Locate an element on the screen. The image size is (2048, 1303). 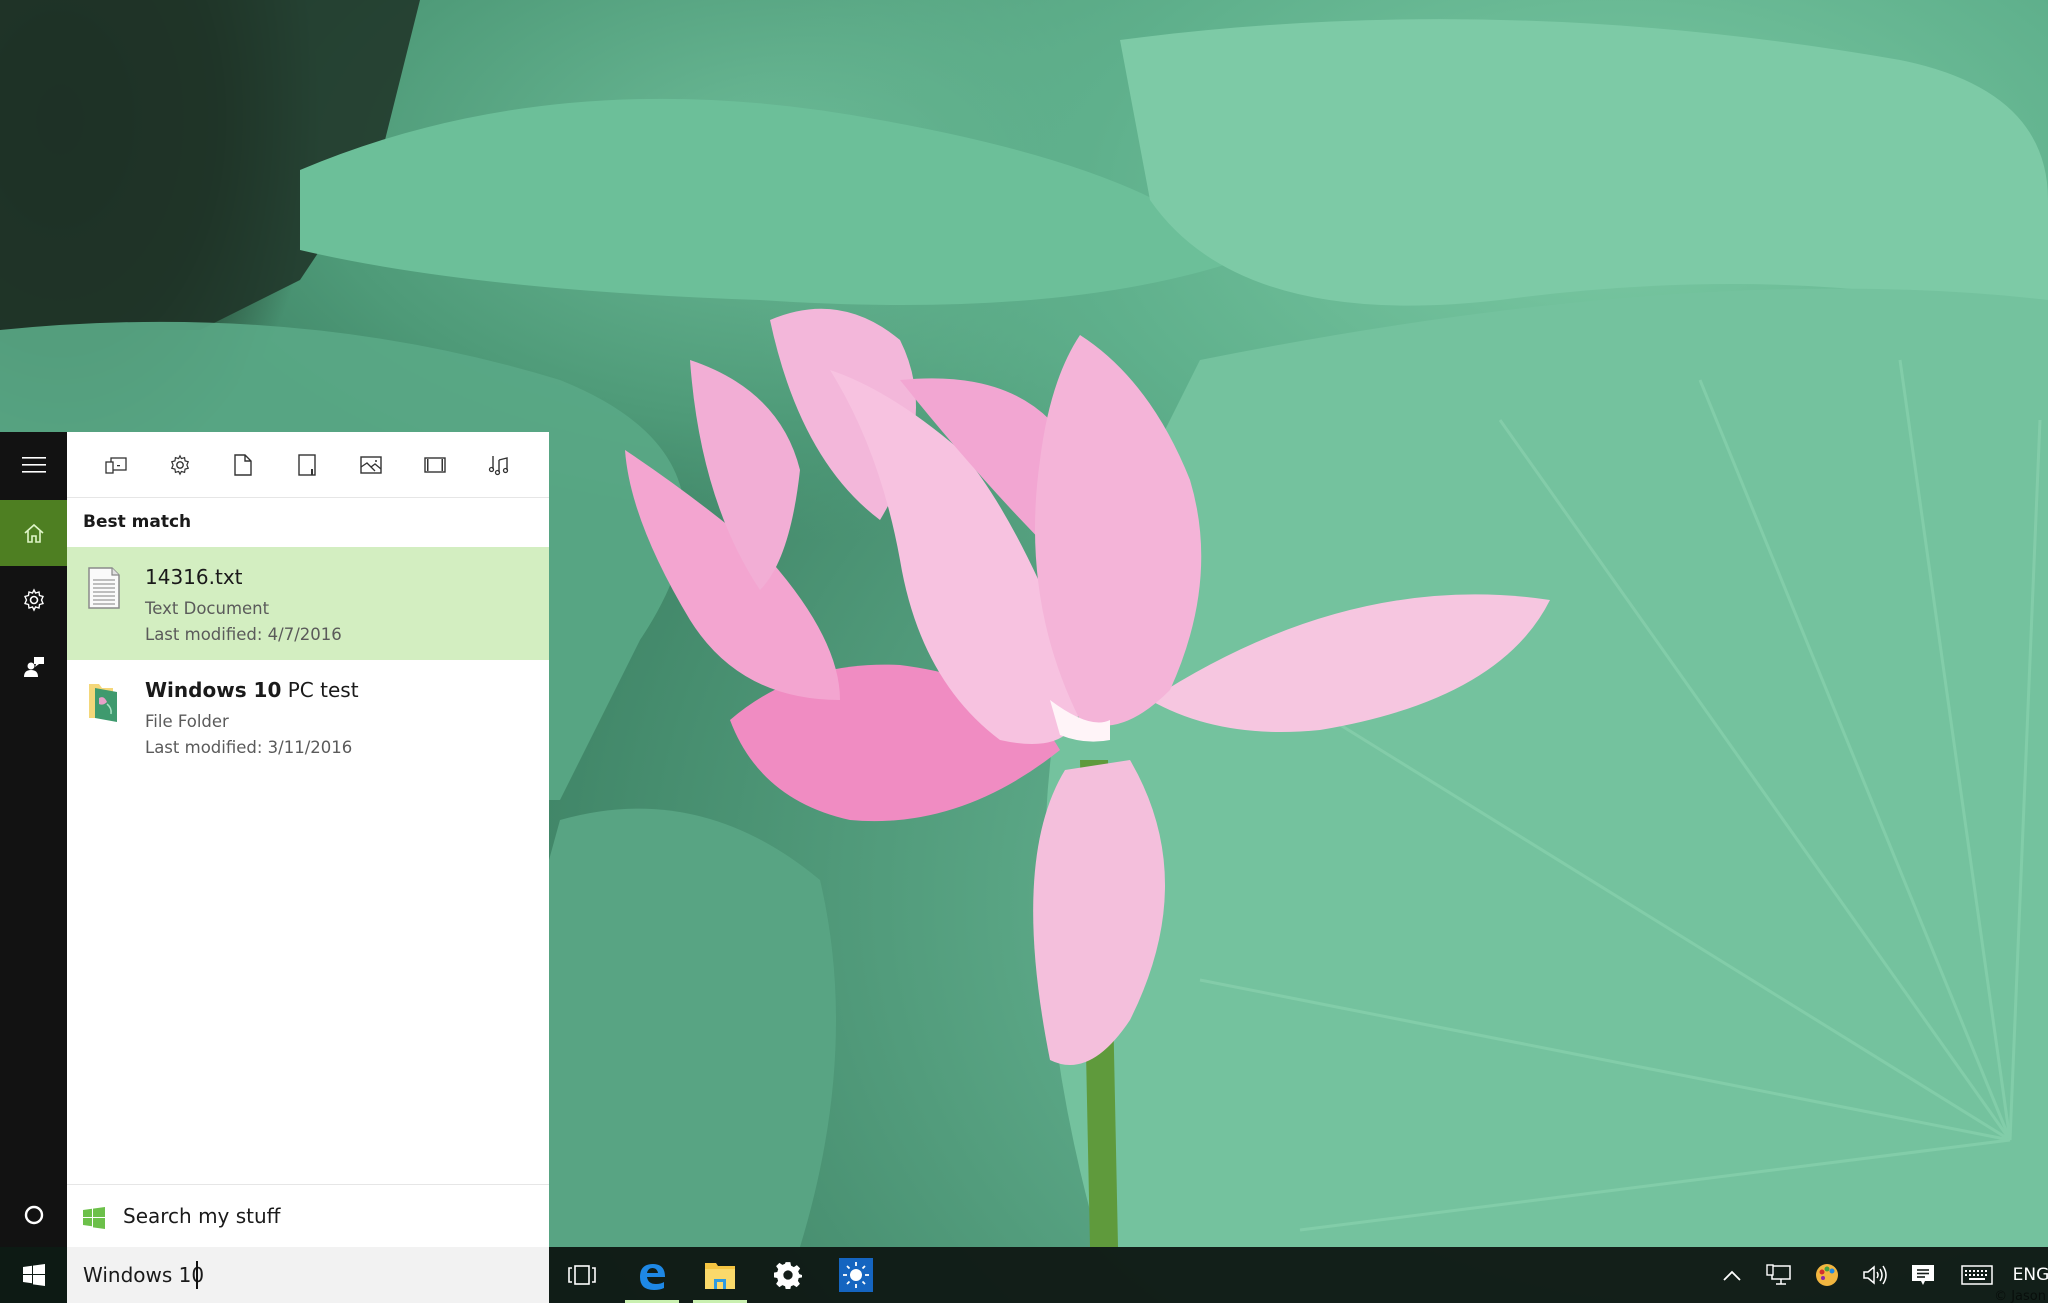
task-view-icon is located at coordinates (582, 1275).